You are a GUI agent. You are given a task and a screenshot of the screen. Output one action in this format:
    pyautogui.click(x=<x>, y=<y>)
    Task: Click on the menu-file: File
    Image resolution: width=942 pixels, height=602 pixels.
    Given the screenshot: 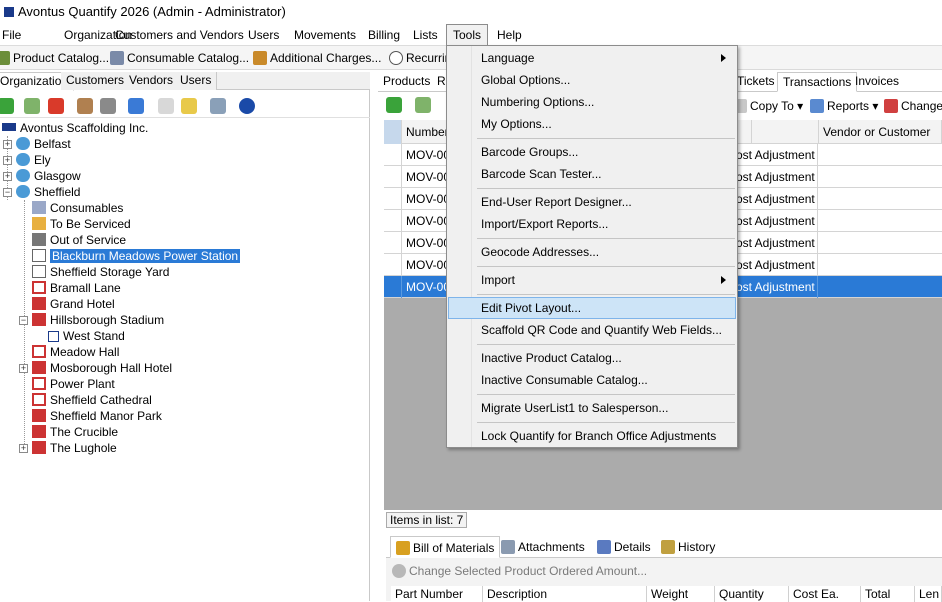 What is the action you would take?
    pyautogui.click(x=13, y=35)
    